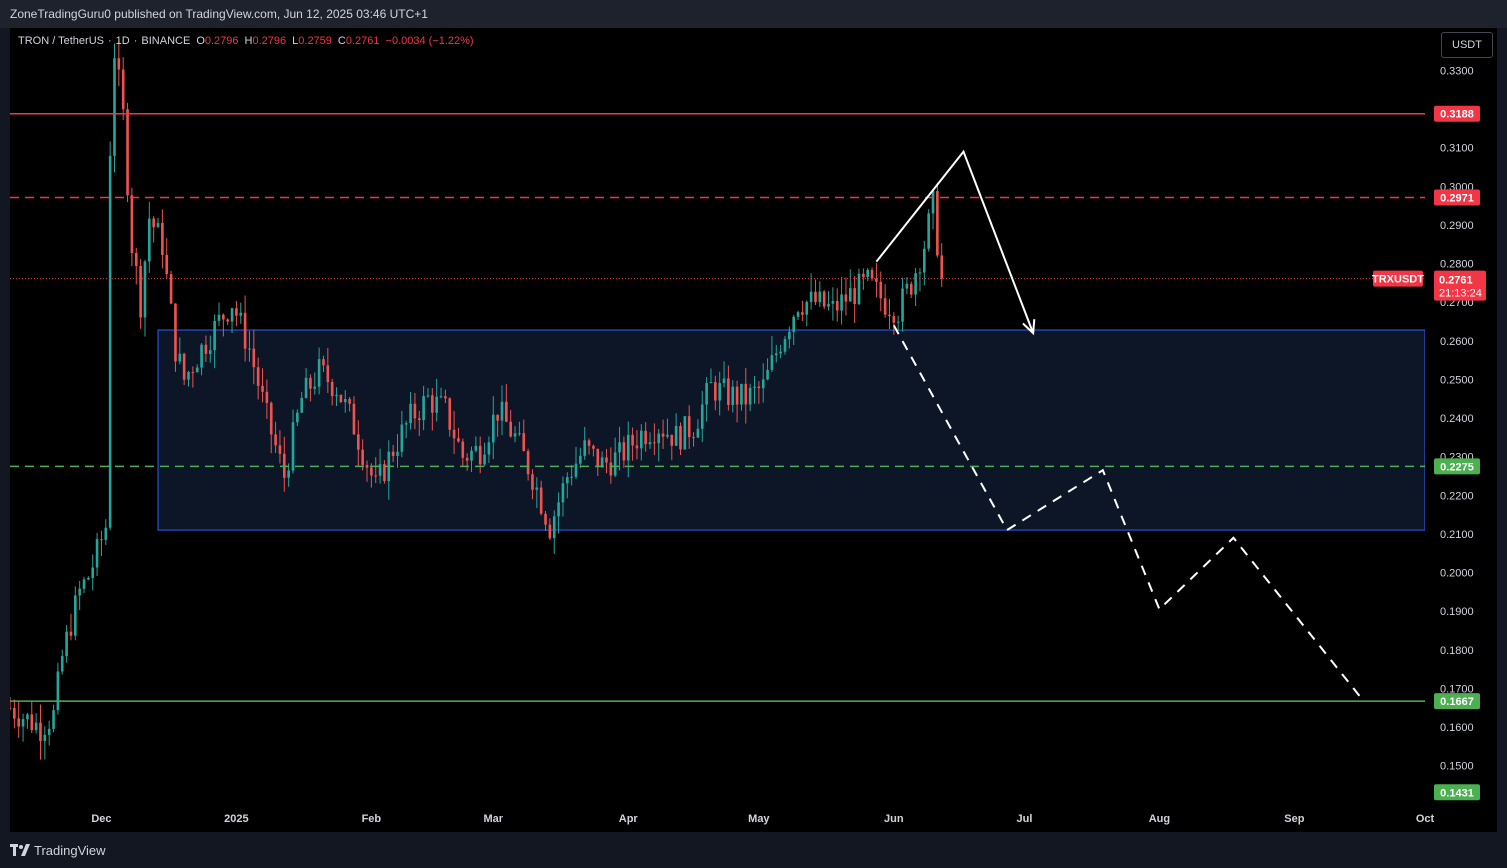 The image size is (1507, 868). Describe the element at coordinates (1457, 380) in the screenshot. I see `y-tick-label: 0.2500` at that location.